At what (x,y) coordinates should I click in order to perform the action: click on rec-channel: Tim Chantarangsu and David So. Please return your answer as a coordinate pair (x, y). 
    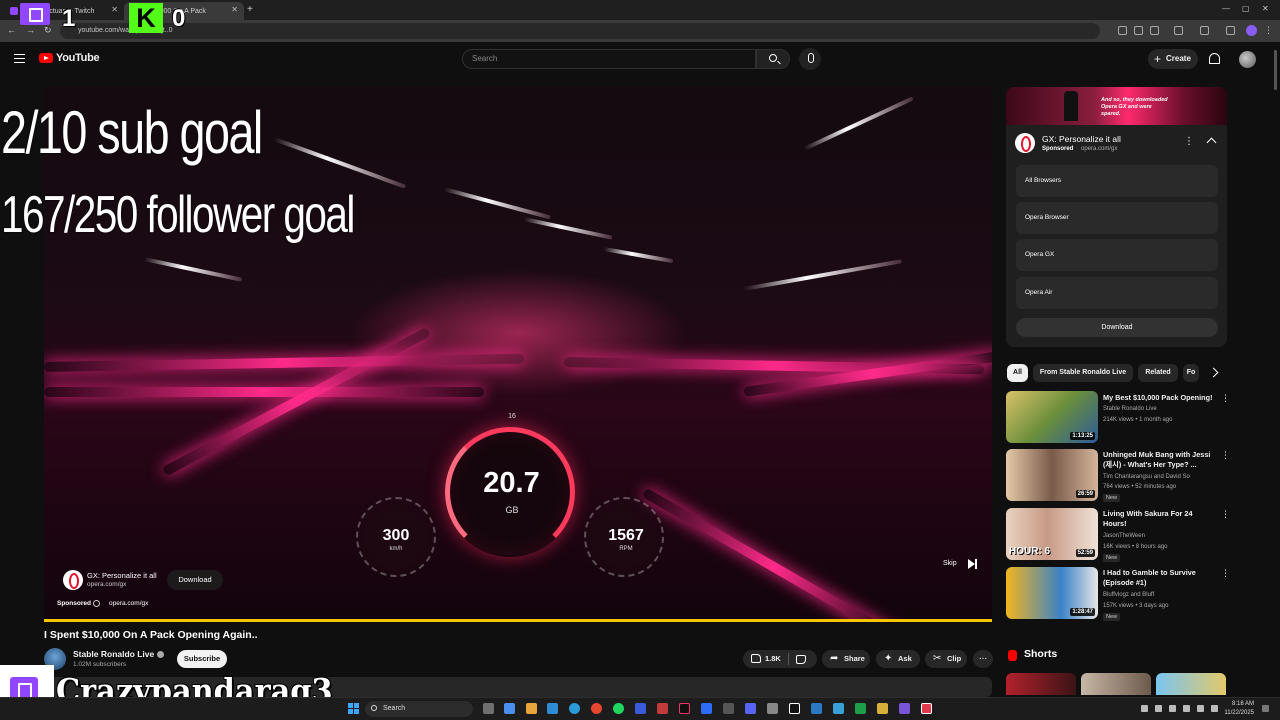
    Looking at the image, I should click on (1160, 477).